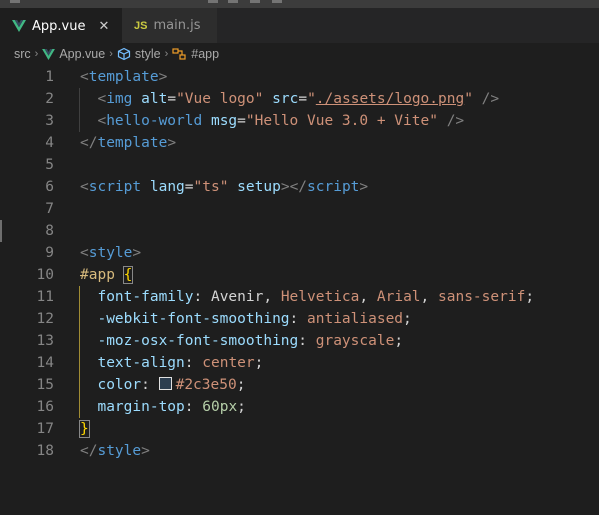  I want to click on code-text: <style>, so click(111, 253).